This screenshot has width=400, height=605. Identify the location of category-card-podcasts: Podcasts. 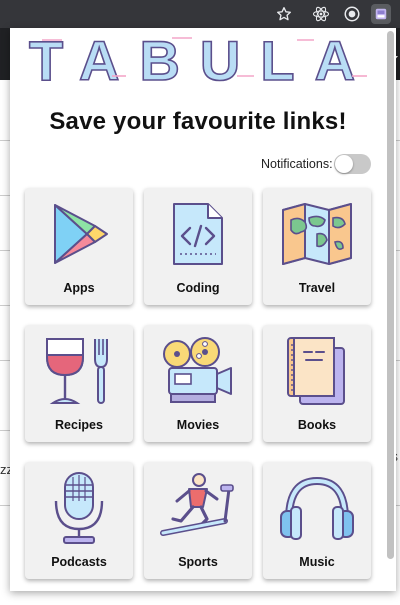
(79, 520).